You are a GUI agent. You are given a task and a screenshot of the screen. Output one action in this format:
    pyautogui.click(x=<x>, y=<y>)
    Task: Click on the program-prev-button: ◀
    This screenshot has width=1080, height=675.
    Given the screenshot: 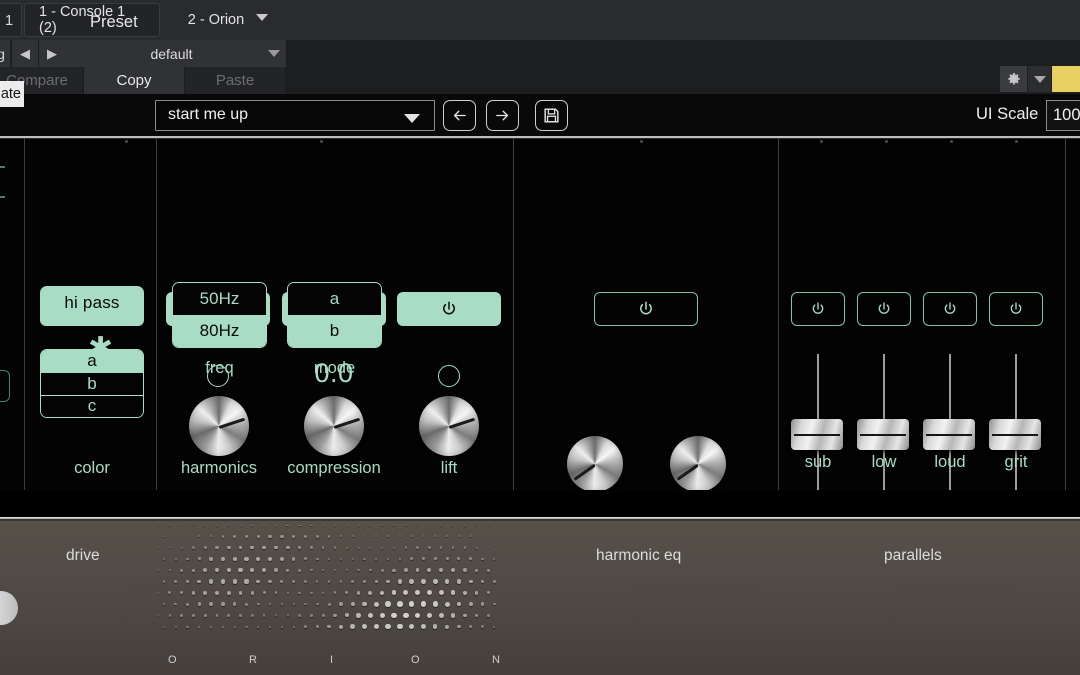 What is the action you would take?
    pyautogui.click(x=25, y=53)
    